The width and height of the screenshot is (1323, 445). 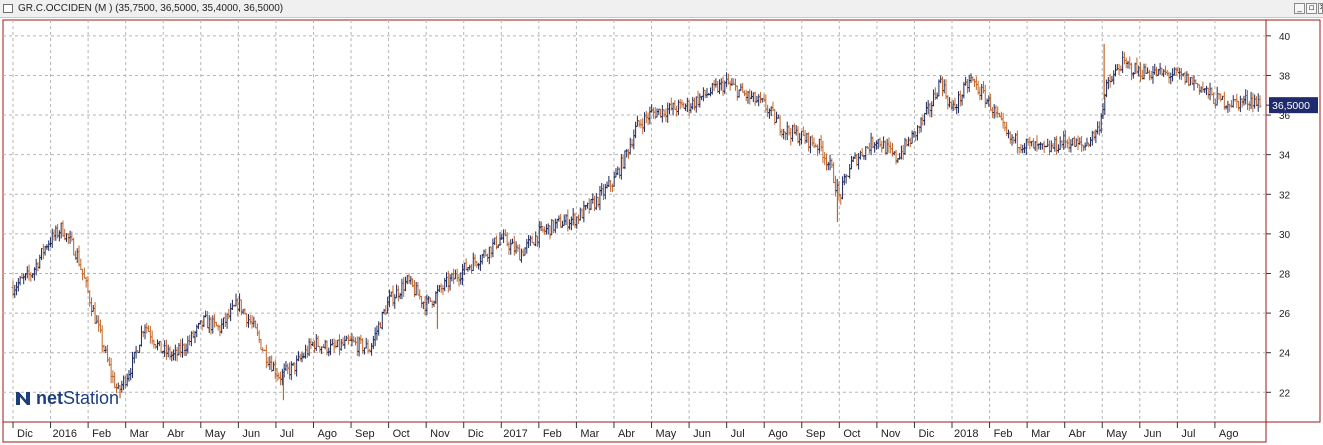 What do you see at coordinates (1285, 37) in the screenshot?
I see `y-tick-label: 40` at bounding box center [1285, 37].